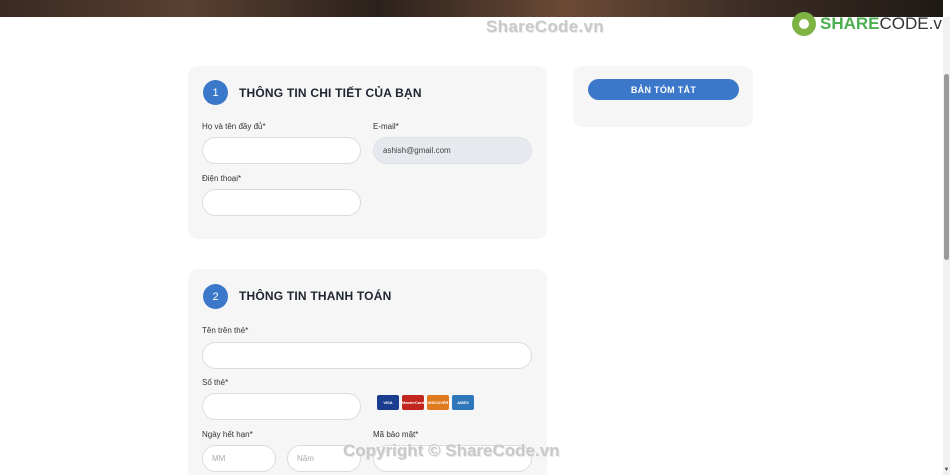  What do you see at coordinates (281, 406) in the screenshot?
I see `cardnumber-input` at bounding box center [281, 406].